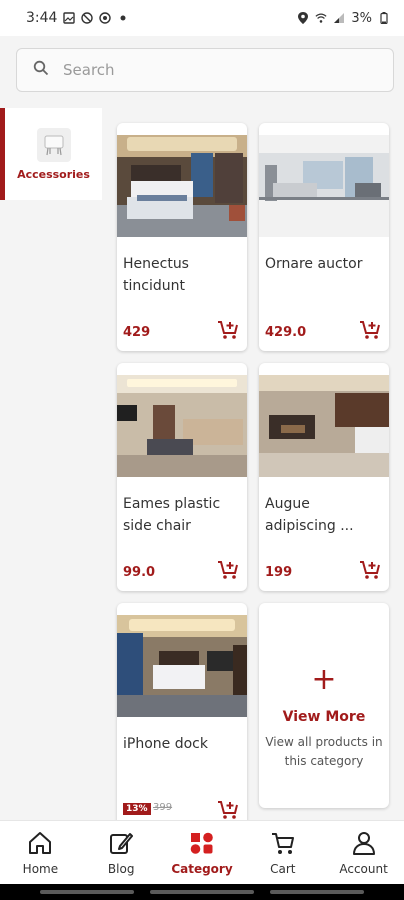 This screenshot has width=404, height=900. I want to click on product-card: Eames plastic side chair 99.0, so click(182, 477).